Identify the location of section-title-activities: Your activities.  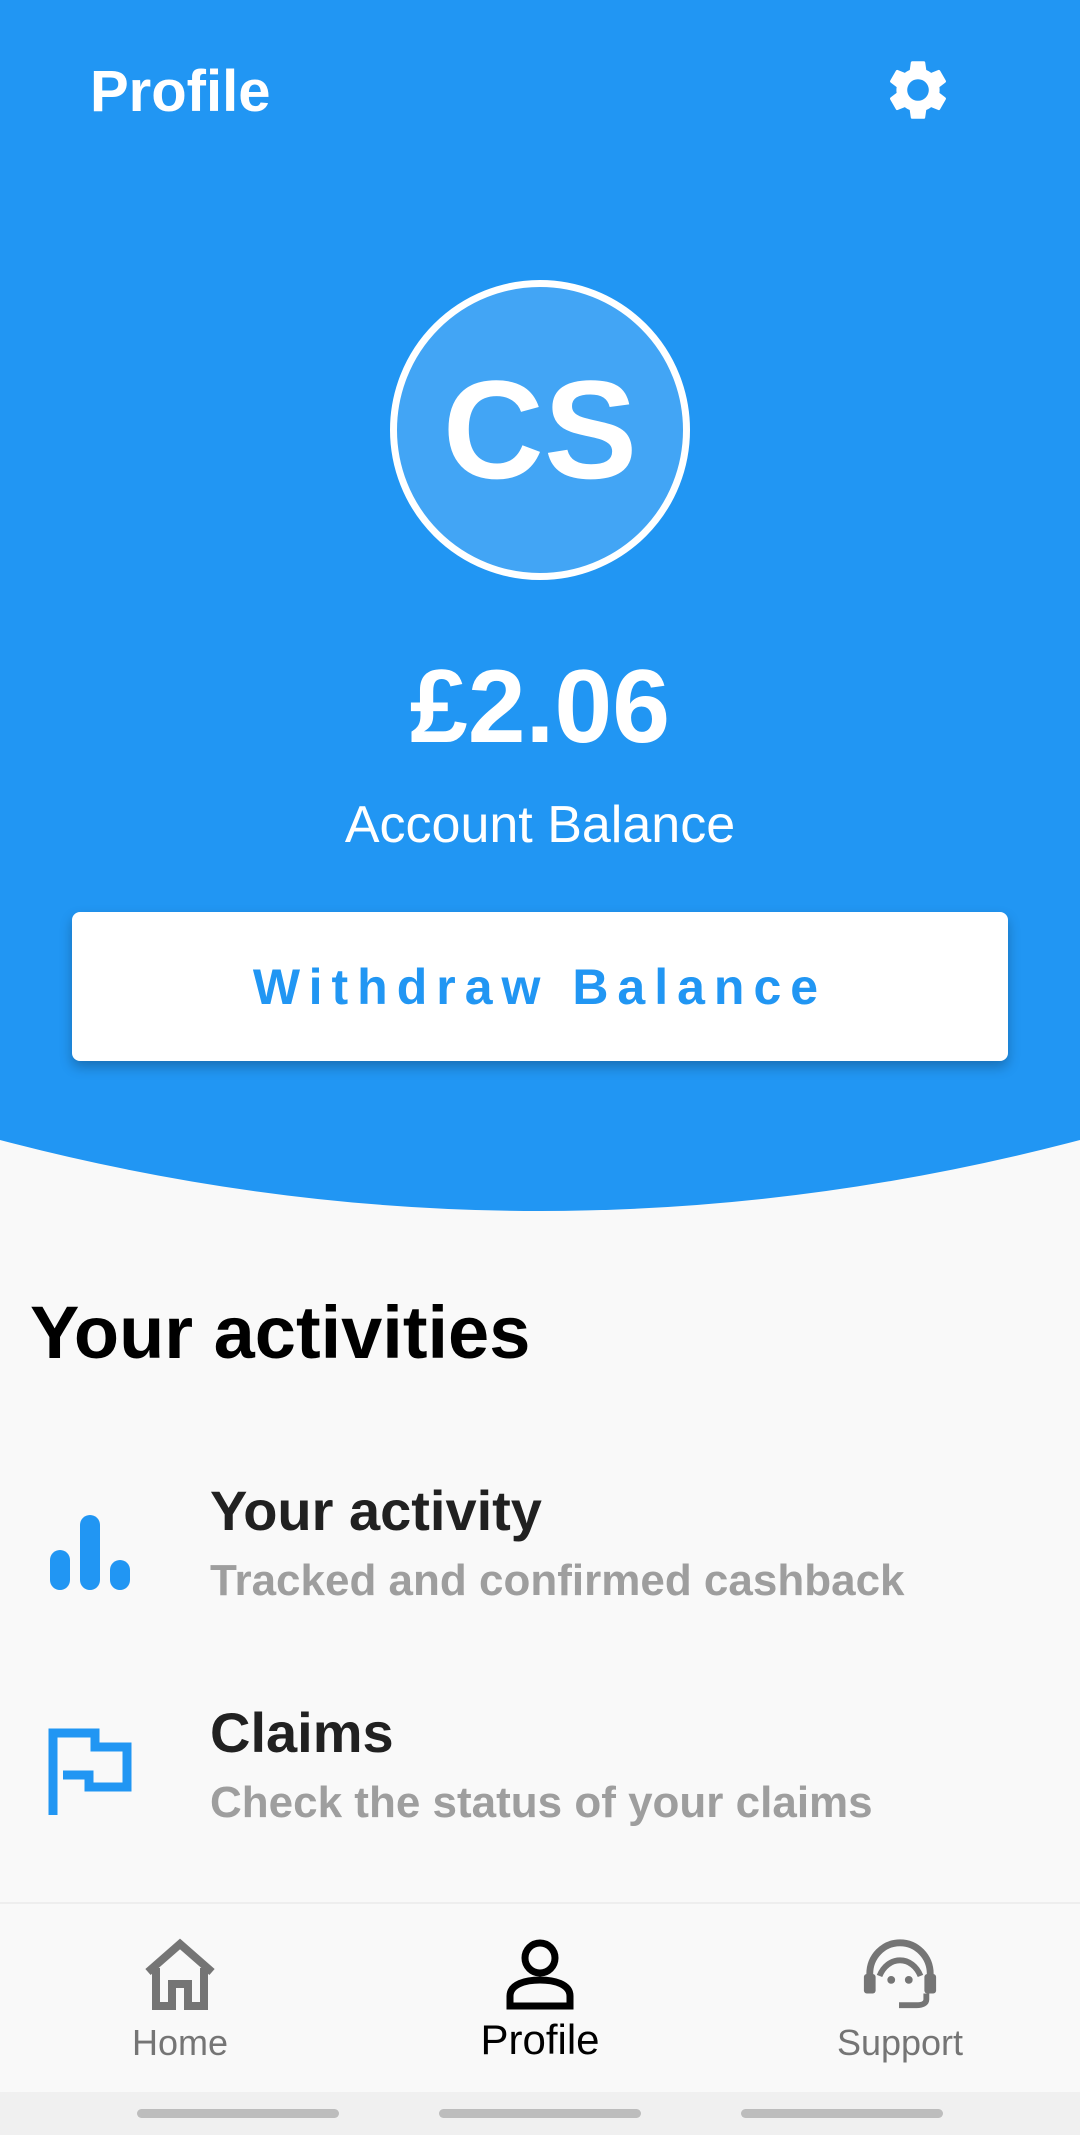
(280, 1332).